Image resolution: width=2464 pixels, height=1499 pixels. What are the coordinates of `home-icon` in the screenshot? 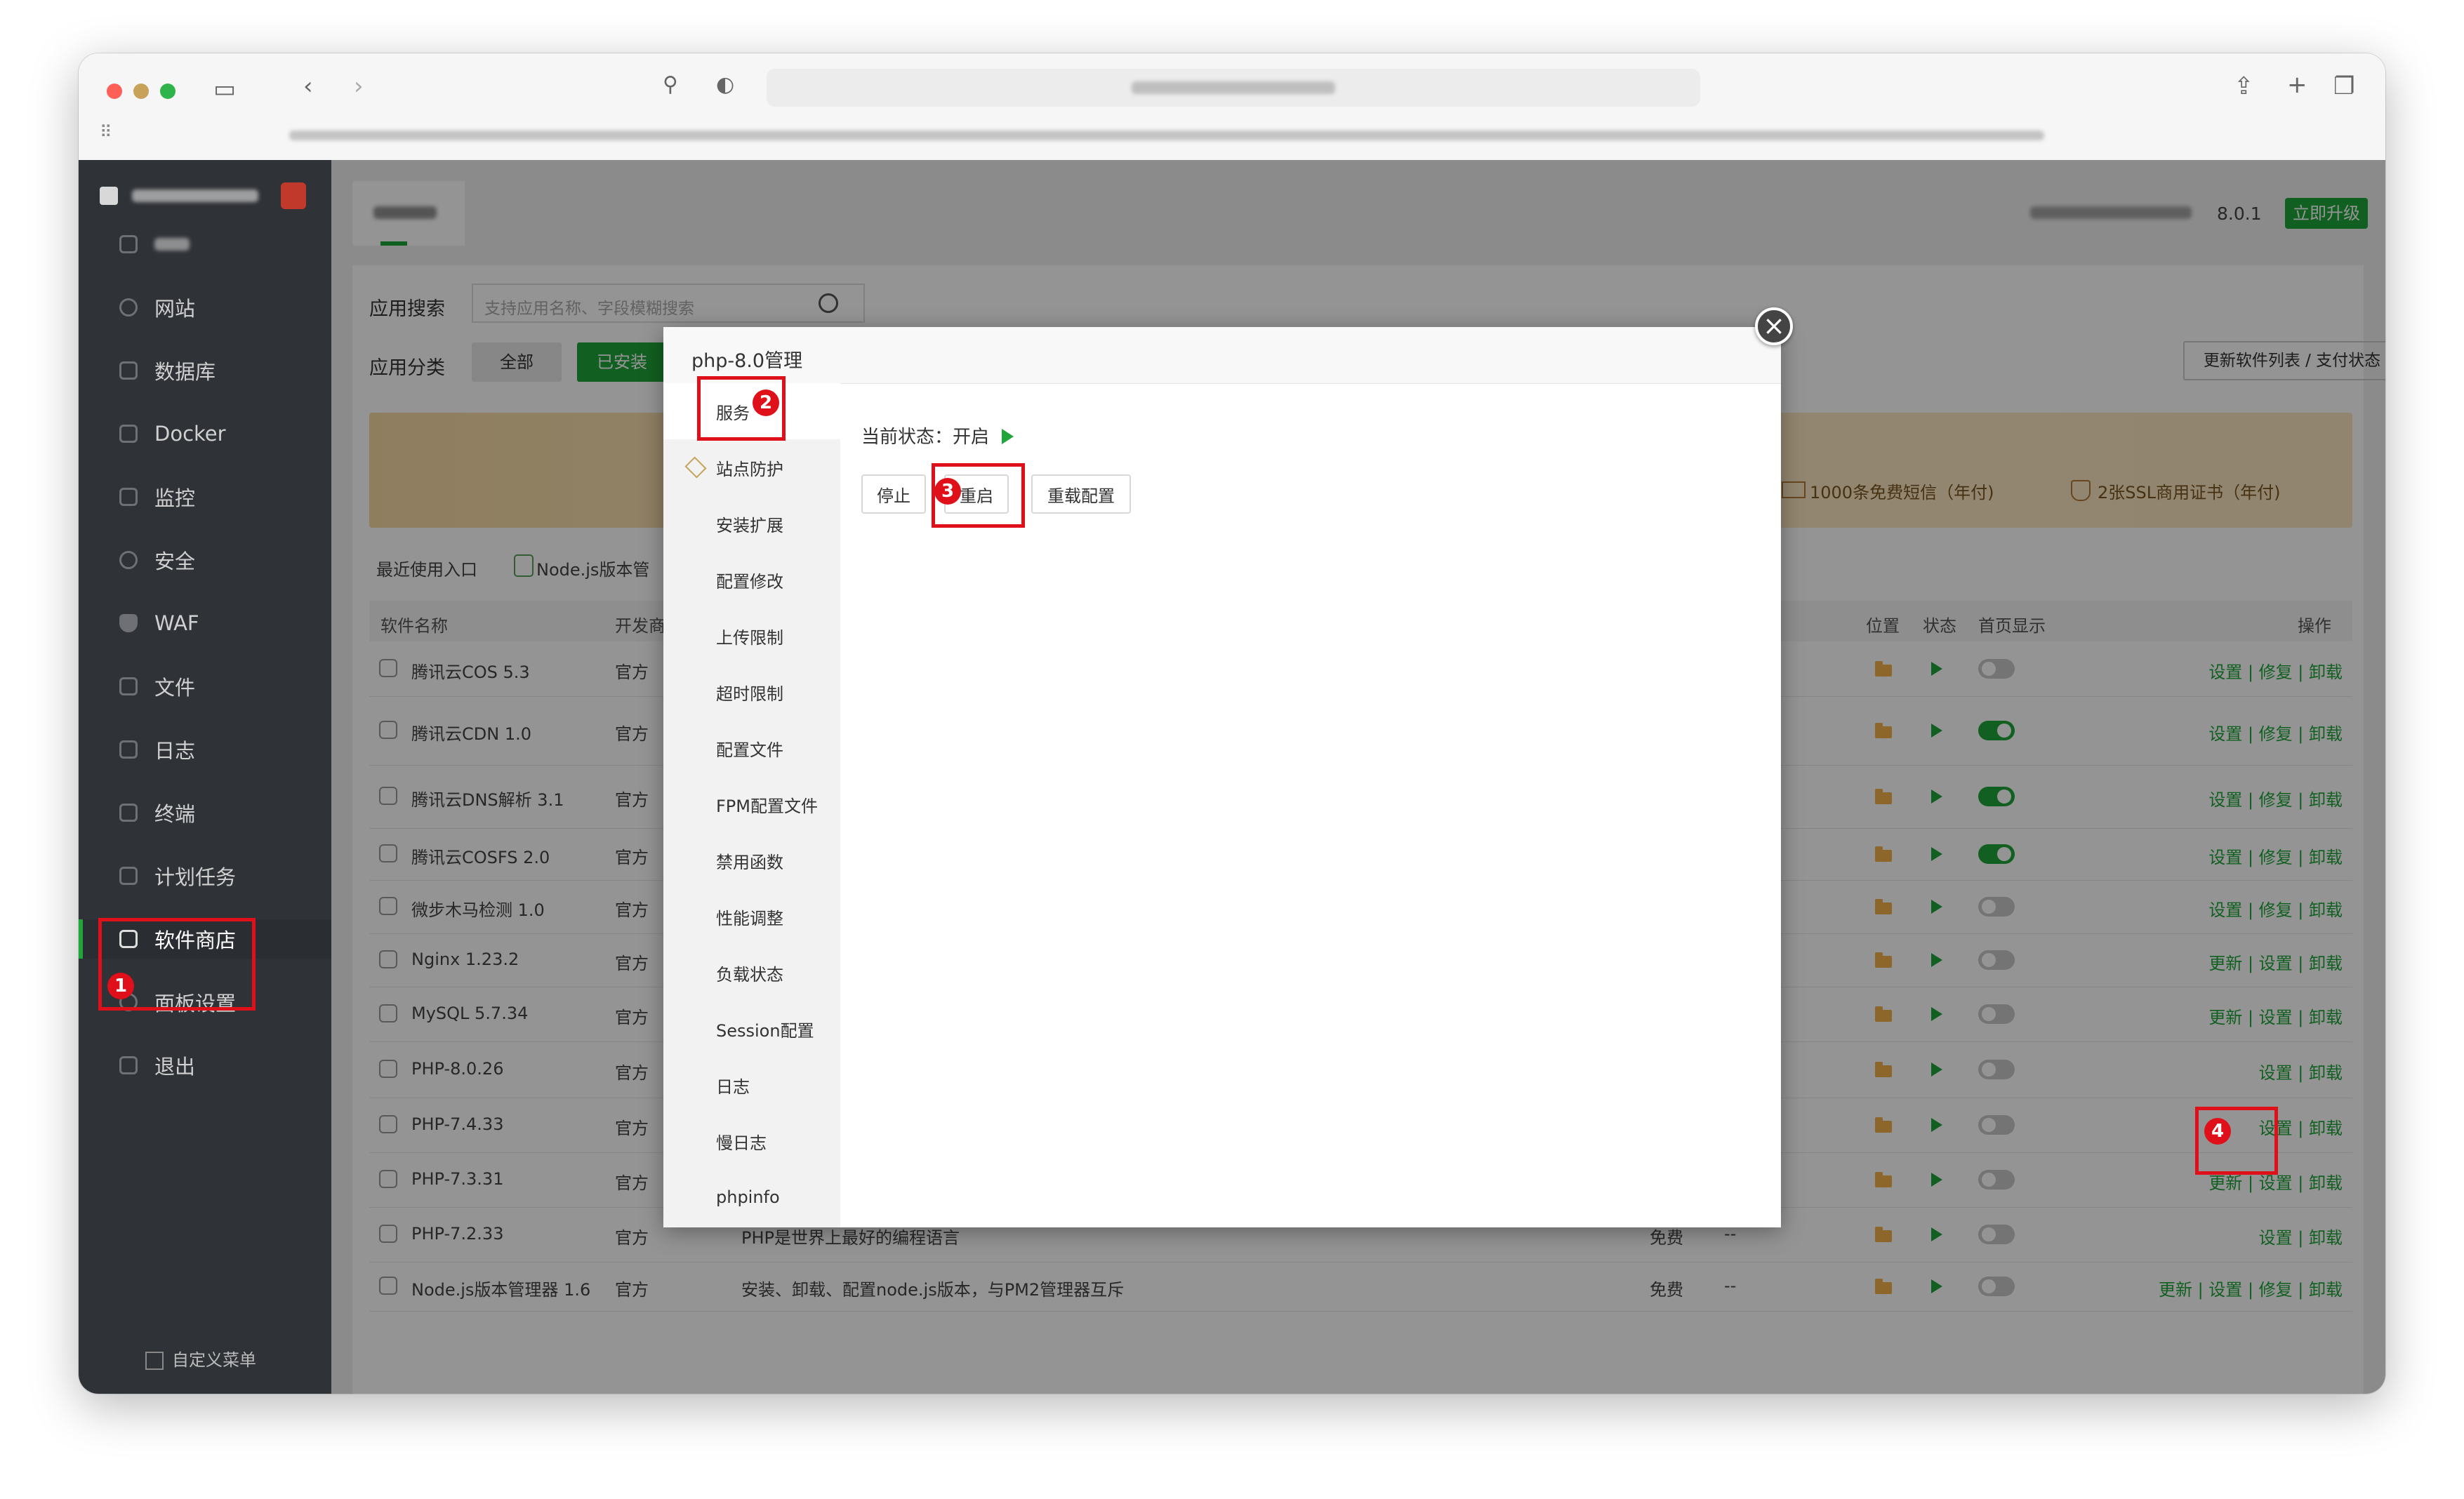 It's located at (128, 244).